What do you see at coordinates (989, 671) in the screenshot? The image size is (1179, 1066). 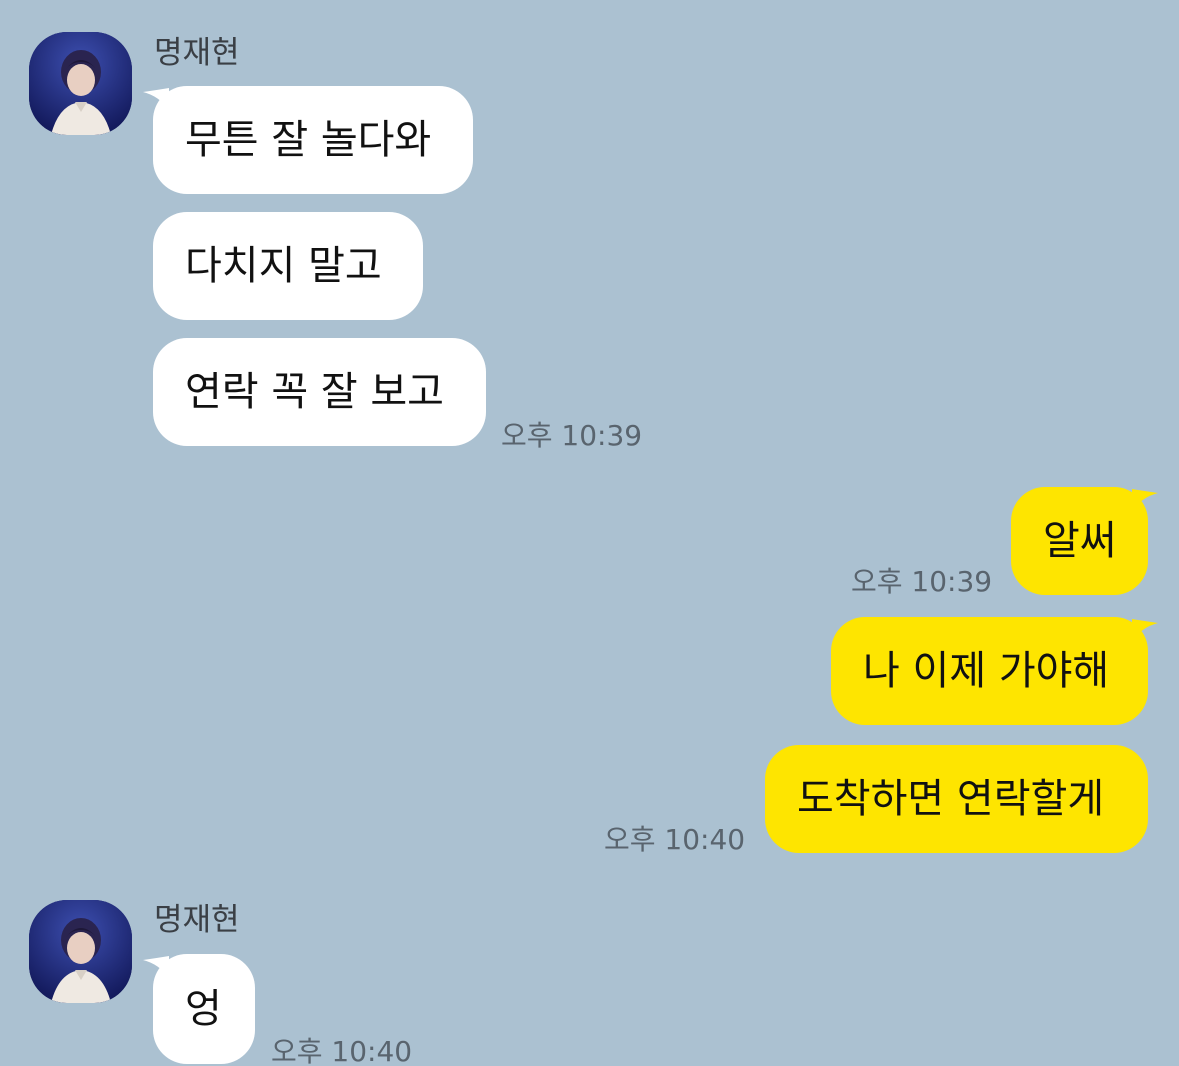 I see `message-bubble: 나 이제 가야해` at bounding box center [989, 671].